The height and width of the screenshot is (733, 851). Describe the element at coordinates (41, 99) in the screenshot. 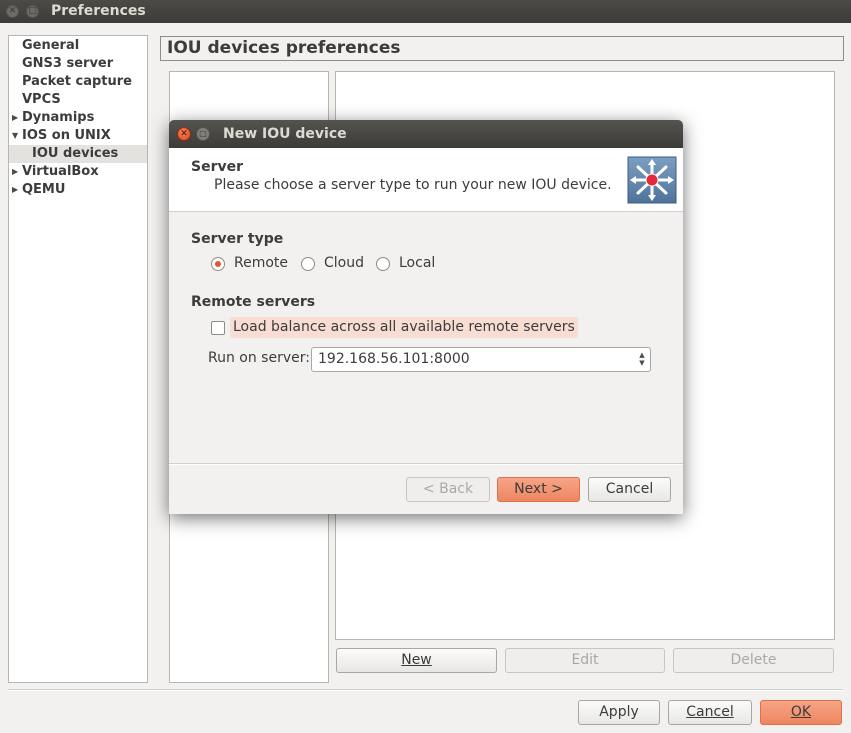

I see `tree-item-label: VPCS` at that location.